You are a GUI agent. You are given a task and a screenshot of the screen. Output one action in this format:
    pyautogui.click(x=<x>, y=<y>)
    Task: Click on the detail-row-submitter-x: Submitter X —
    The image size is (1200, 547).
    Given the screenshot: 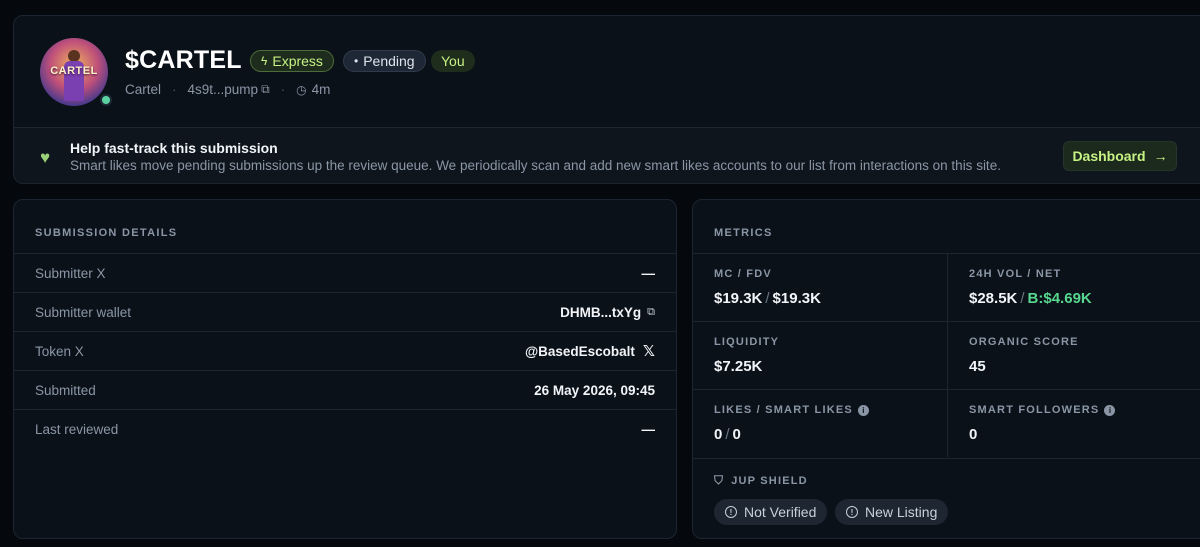 What is the action you would take?
    pyautogui.click(x=345, y=272)
    